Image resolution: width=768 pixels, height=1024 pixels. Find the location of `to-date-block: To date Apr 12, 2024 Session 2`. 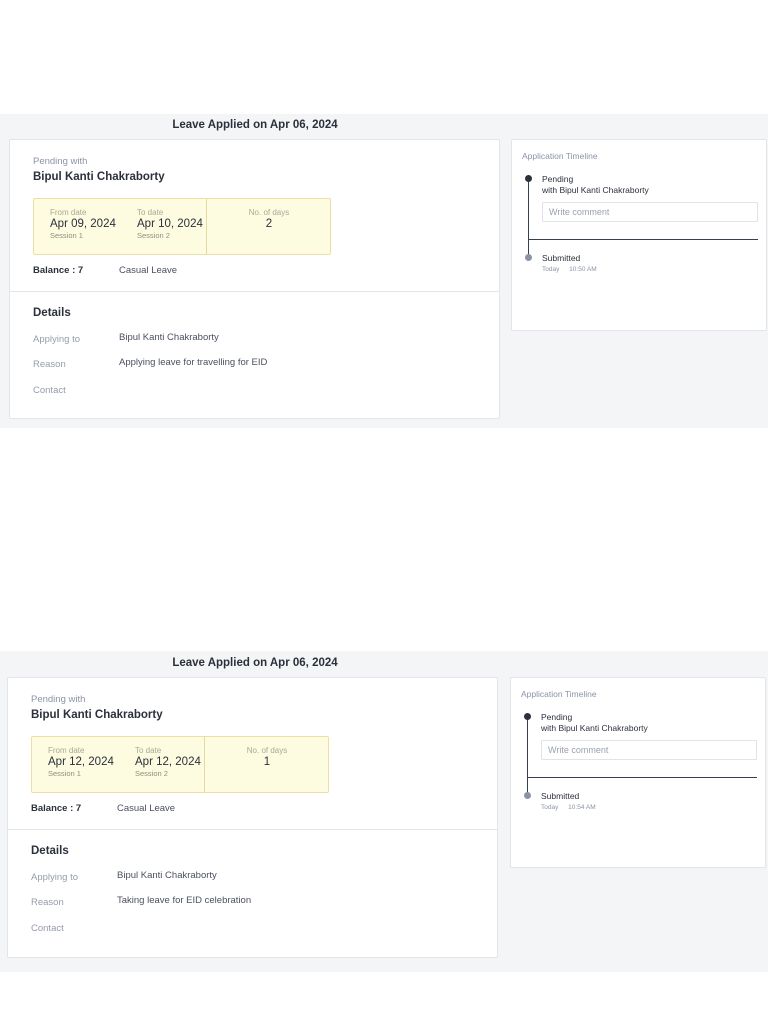

to-date-block: To date Apr 12, 2024 Session 2 is located at coordinates (168, 762).